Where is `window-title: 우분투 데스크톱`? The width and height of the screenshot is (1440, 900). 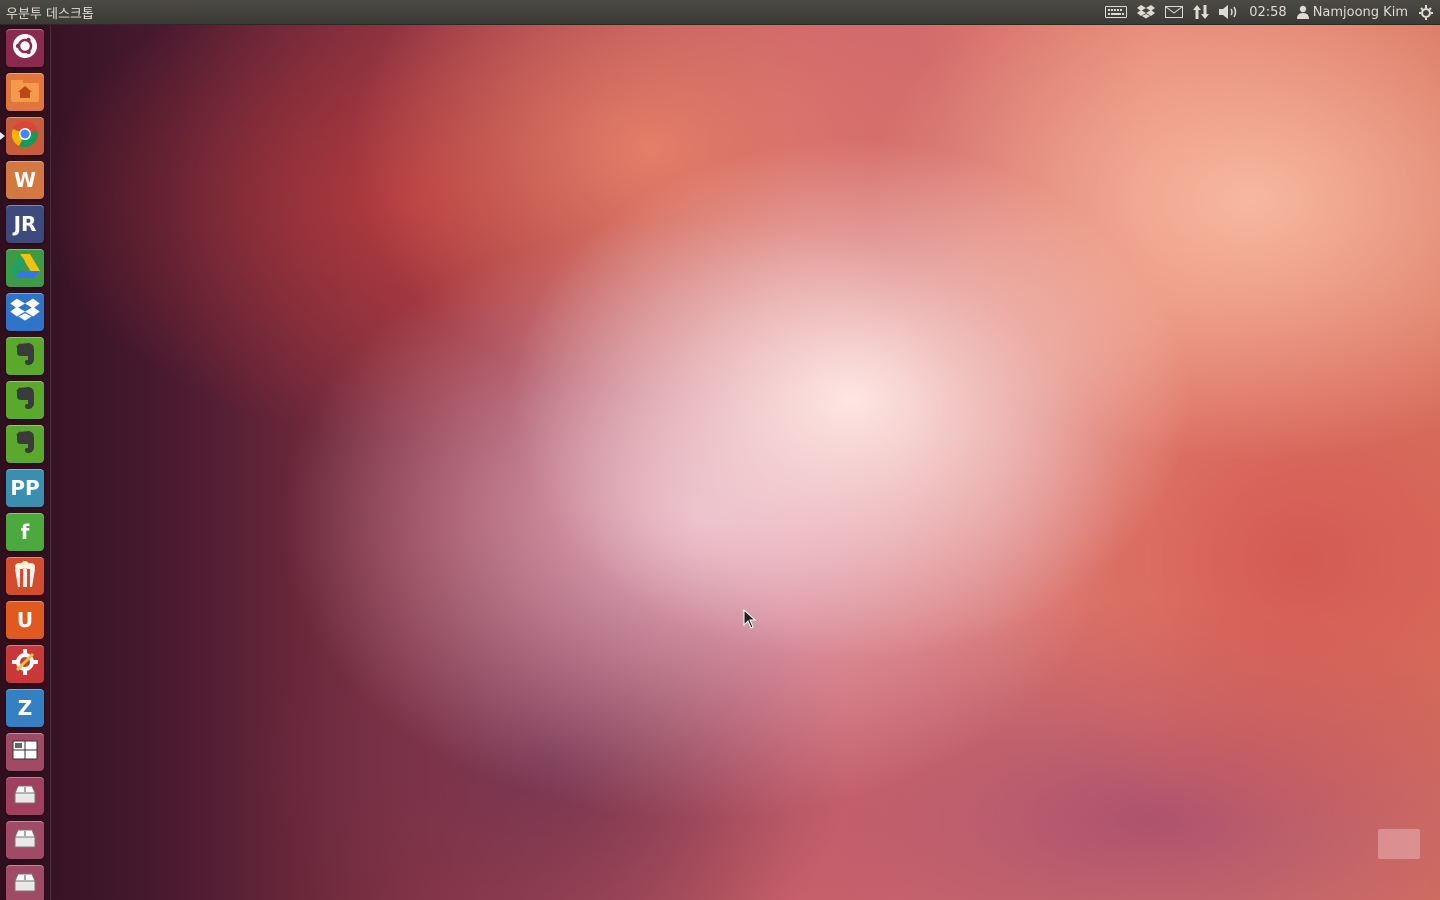 window-title: 우분투 데스크톱 is located at coordinates (50, 14).